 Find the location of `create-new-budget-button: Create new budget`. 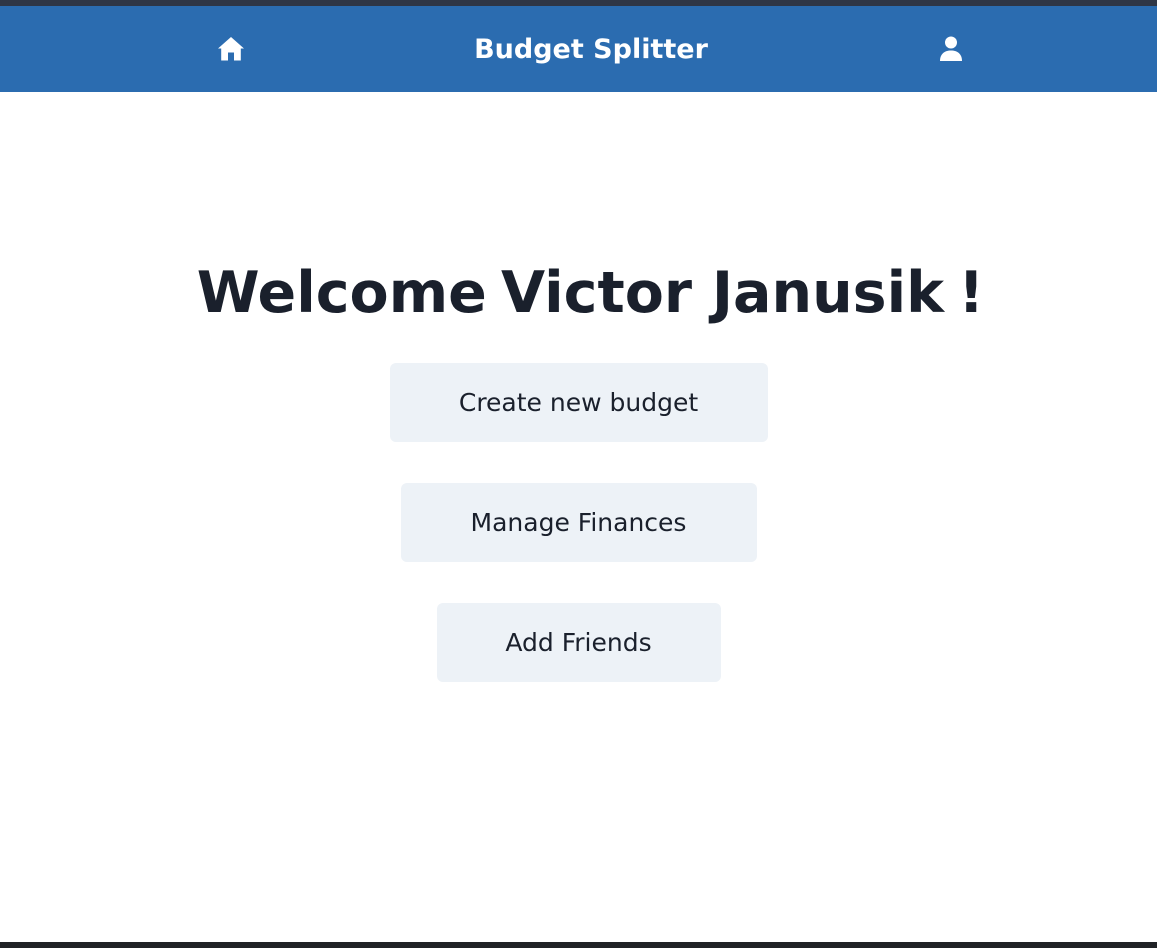

create-new-budget-button: Create new budget is located at coordinates (578, 402).